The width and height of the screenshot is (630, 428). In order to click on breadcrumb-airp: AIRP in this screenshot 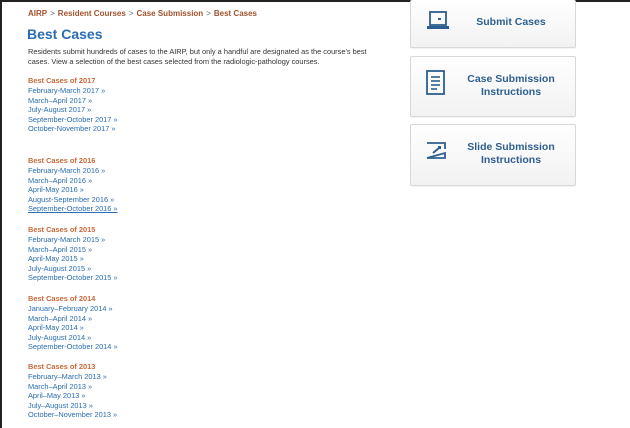, I will do `click(37, 13)`.